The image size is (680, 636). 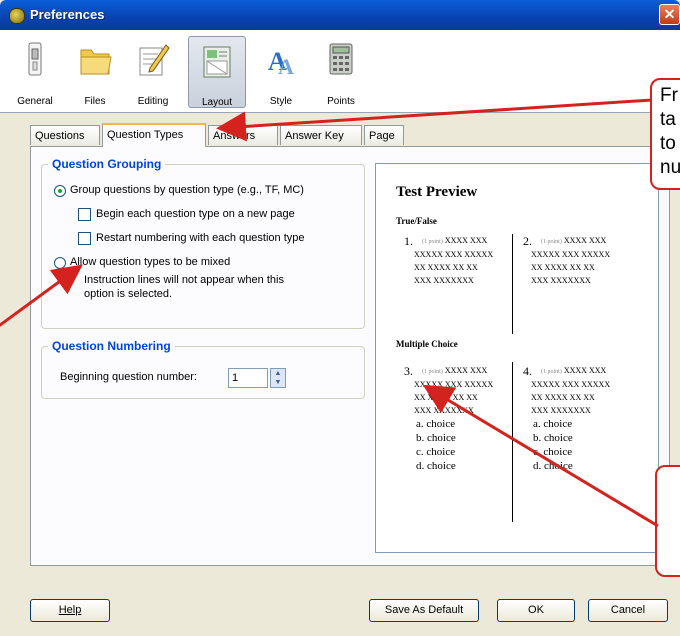 What do you see at coordinates (434, 120) in the screenshot?
I see `arrow-to-answers-tab` at bounding box center [434, 120].